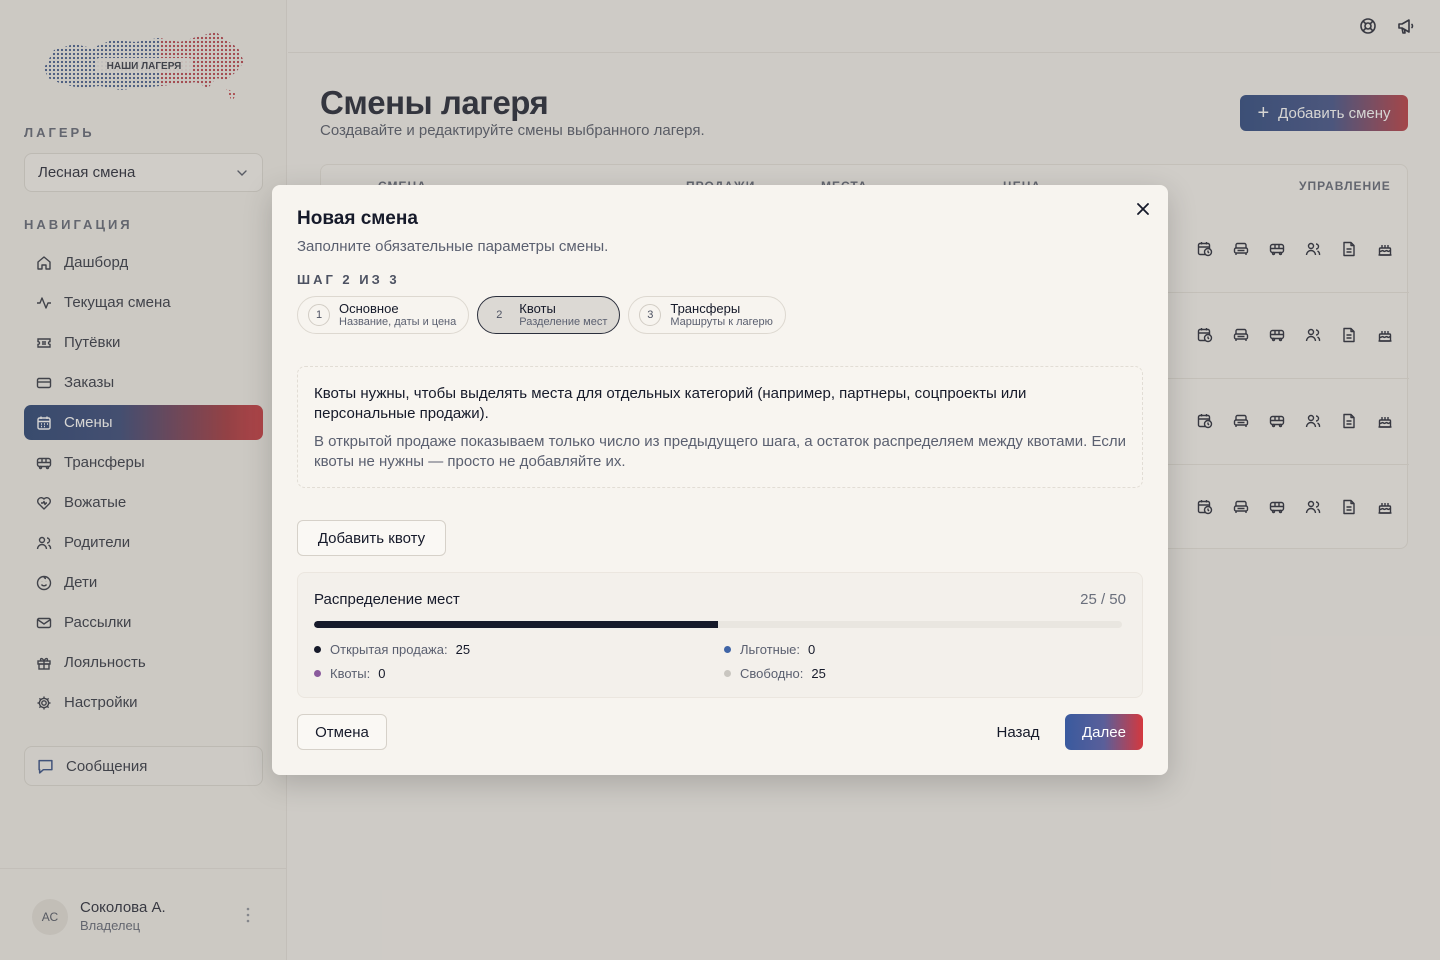  Describe the element at coordinates (499, 315) in the screenshot. I see `step-number: 2` at that location.